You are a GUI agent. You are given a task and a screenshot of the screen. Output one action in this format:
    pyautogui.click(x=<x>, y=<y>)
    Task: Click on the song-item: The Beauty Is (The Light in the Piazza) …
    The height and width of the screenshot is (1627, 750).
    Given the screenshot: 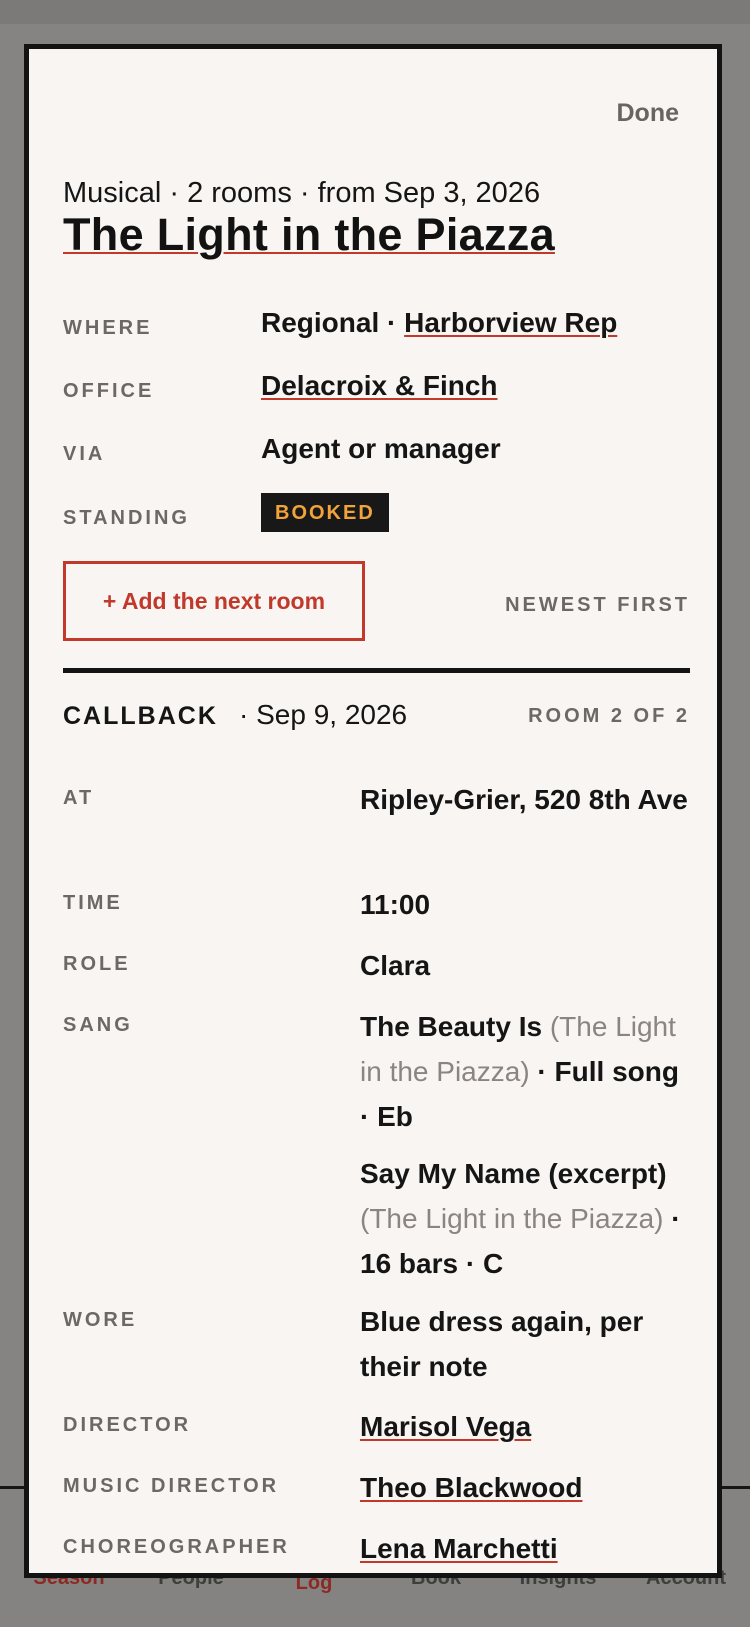 What is the action you would take?
    pyautogui.click(x=525, y=1071)
    